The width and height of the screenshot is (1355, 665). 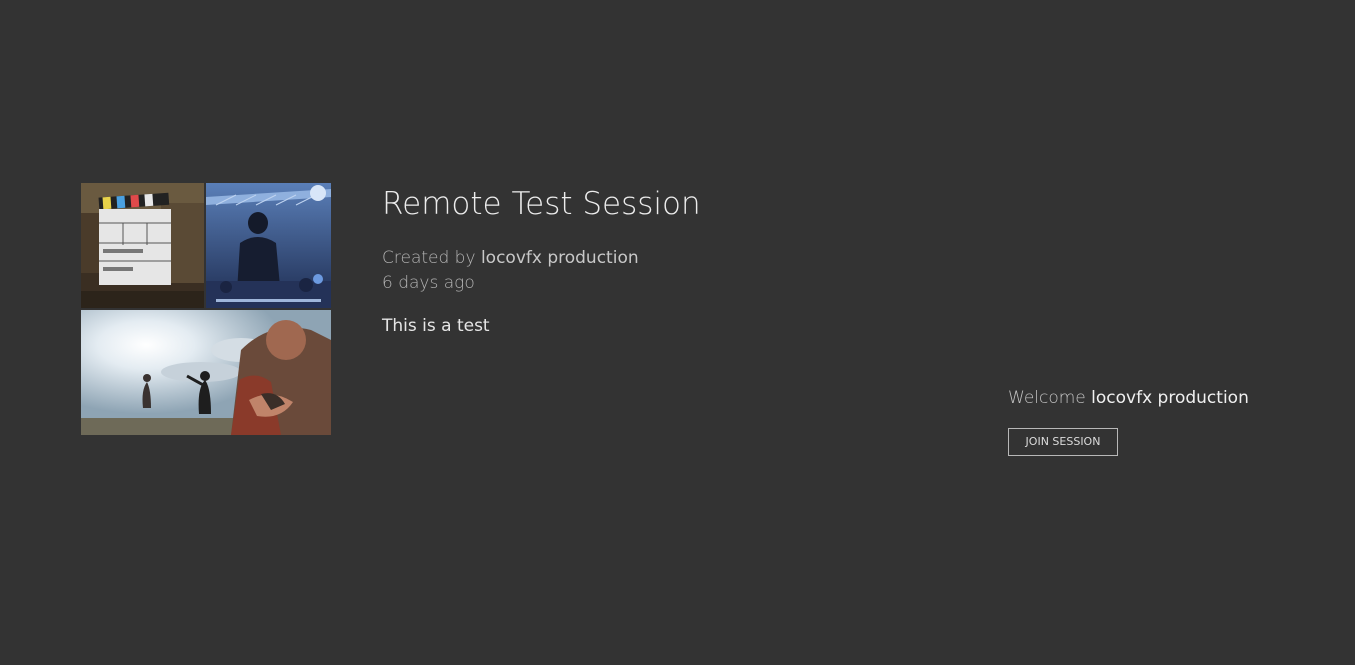 What do you see at coordinates (206, 372) in the screenshot?
I see `thumbnail-outdoor-sunlight` at bounding box center [206, 372].